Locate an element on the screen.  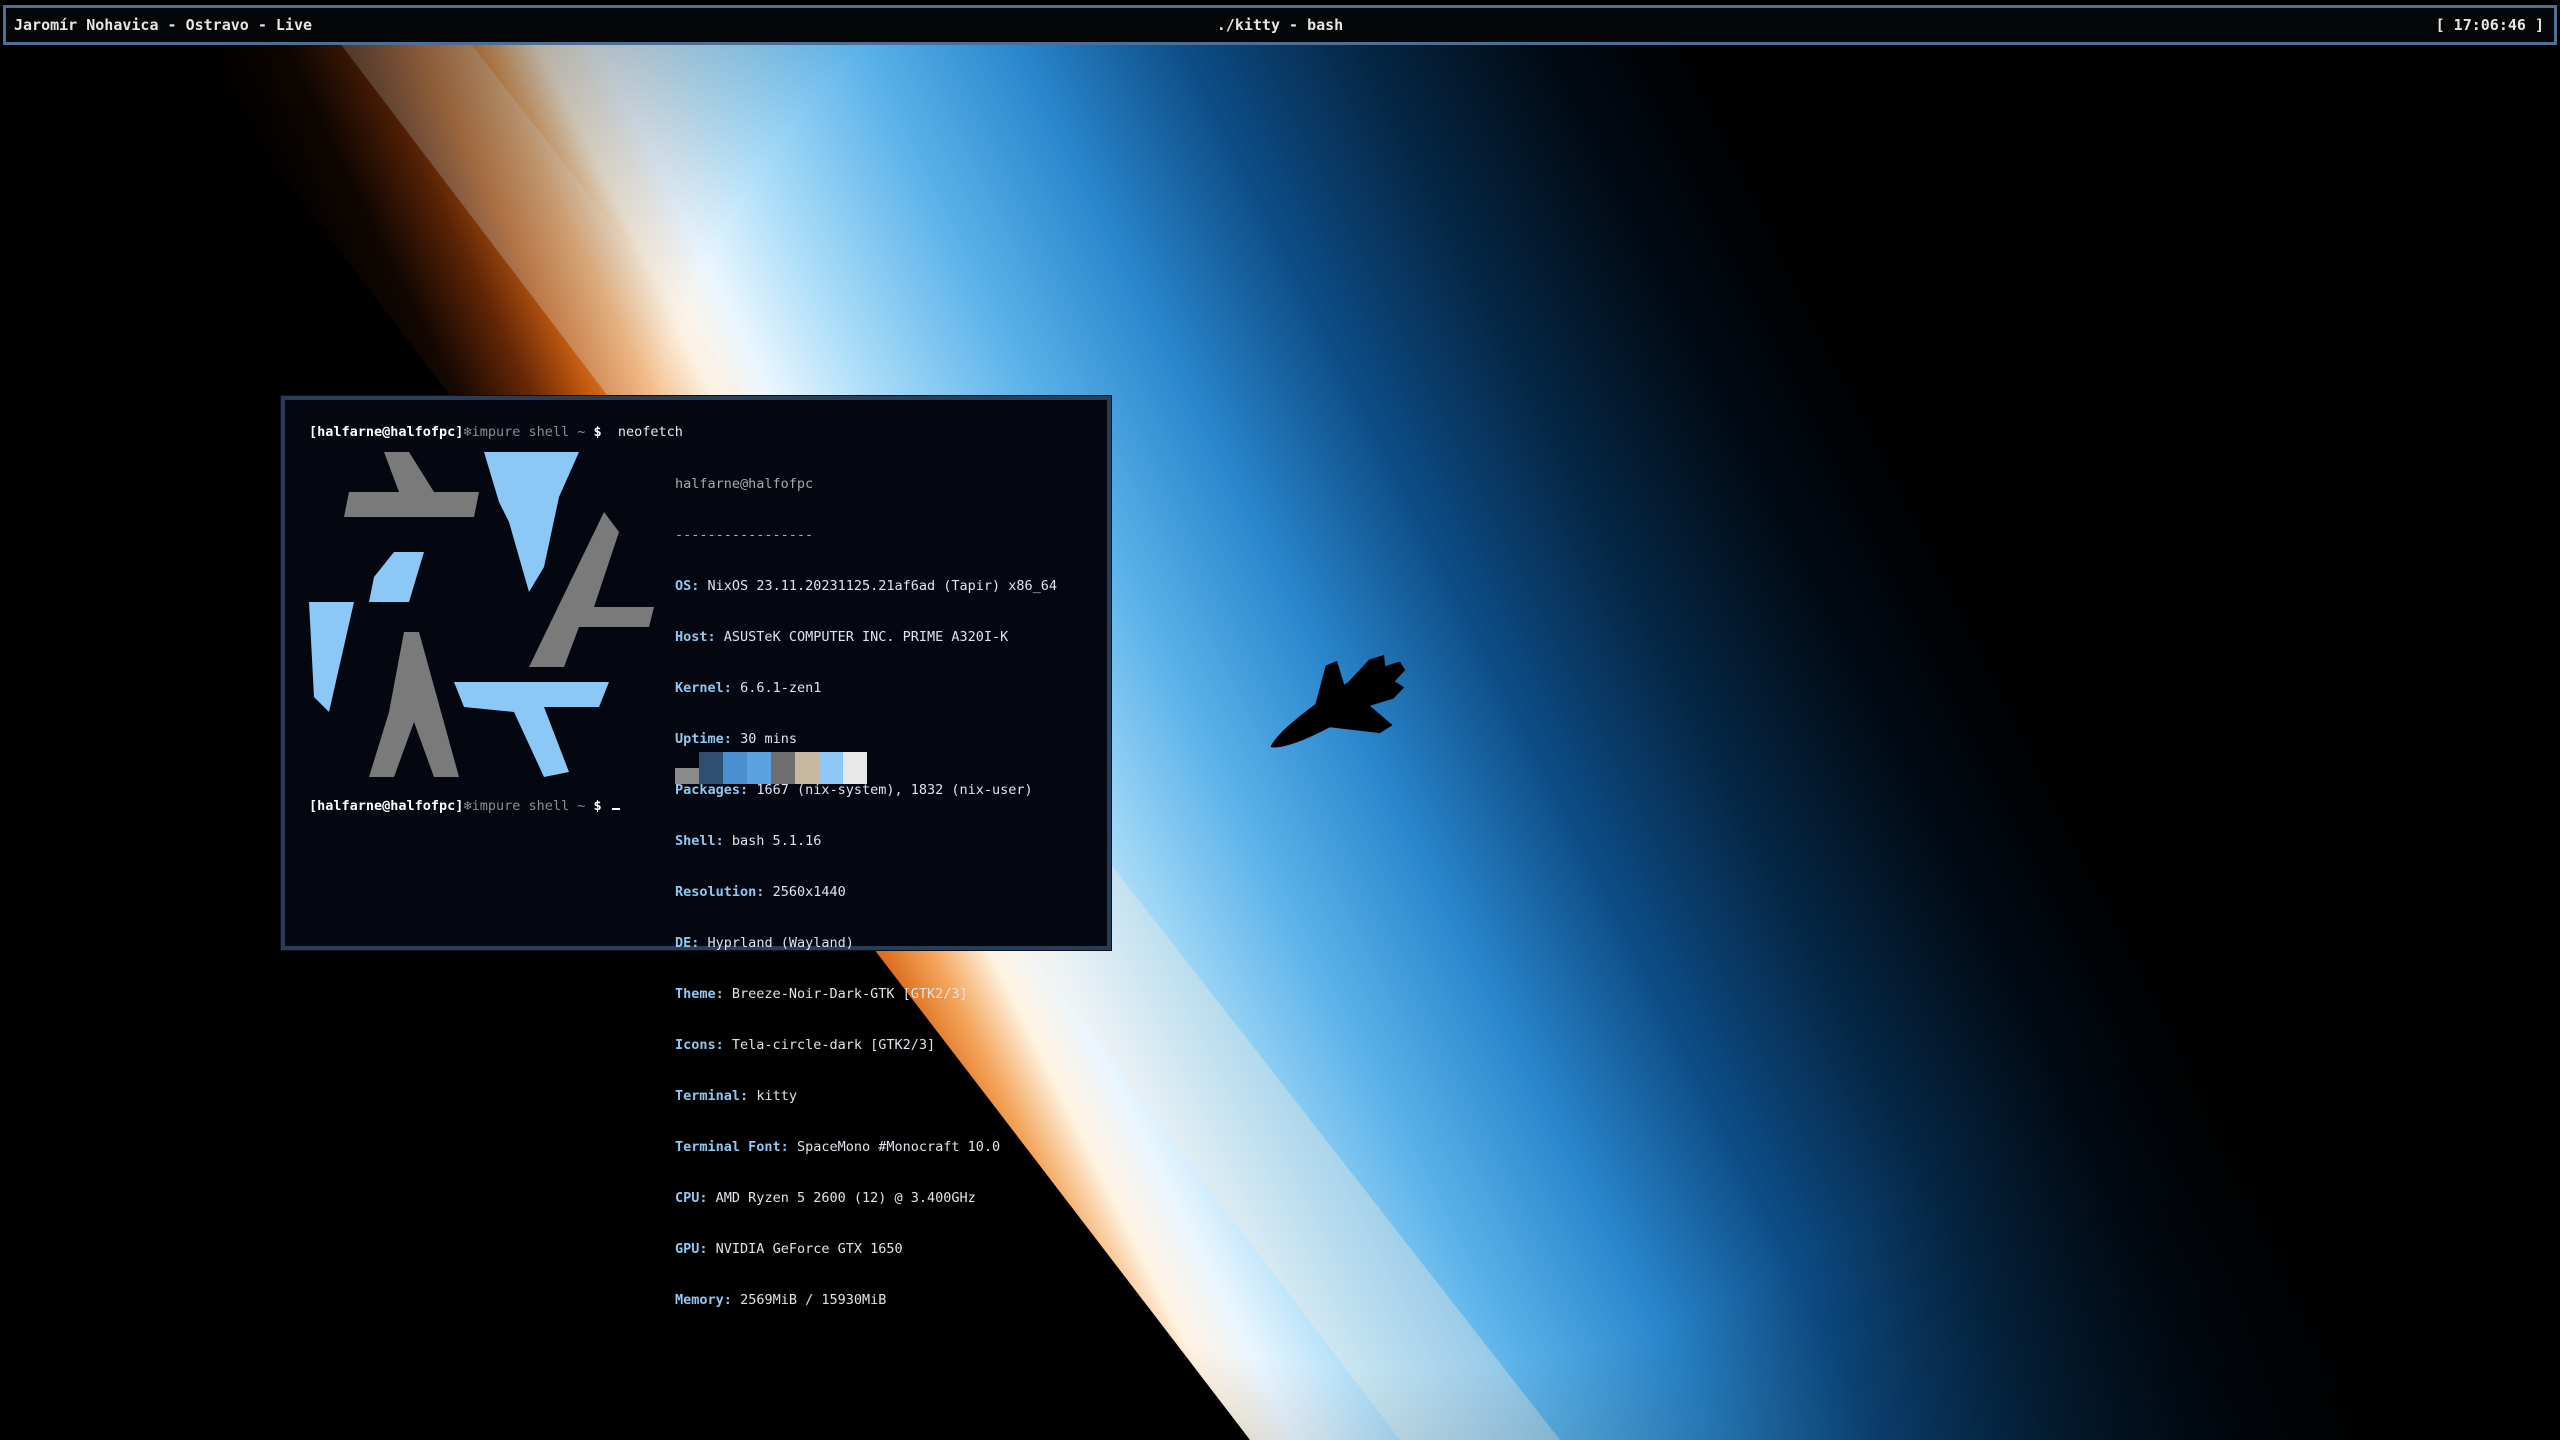
info-value: 2569MiB / 15930MiB is located at coordinates (813, 1300).